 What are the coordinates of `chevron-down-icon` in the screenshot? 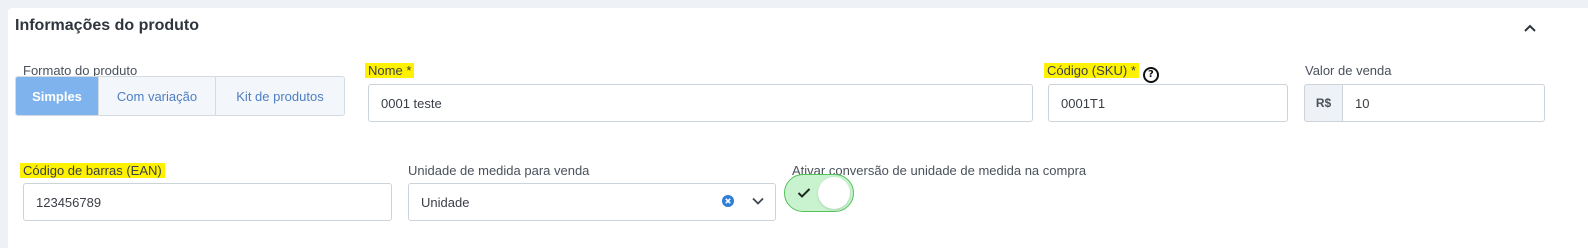 It's located at (758, 201).